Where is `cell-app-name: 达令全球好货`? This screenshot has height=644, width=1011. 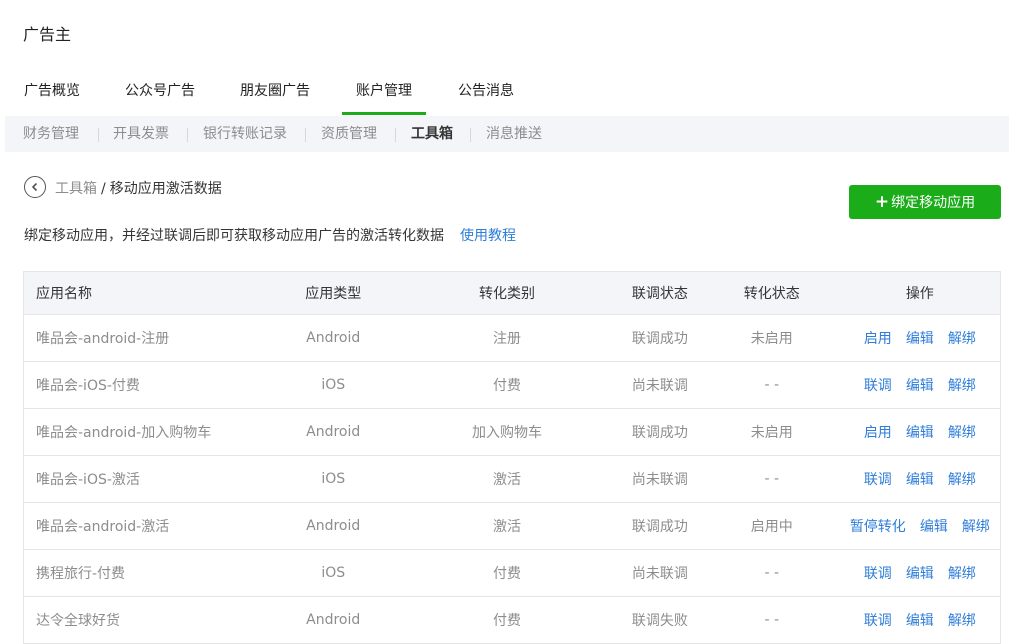 cell-app-name: 达令全球好货 is located at coordinates (146, 620).